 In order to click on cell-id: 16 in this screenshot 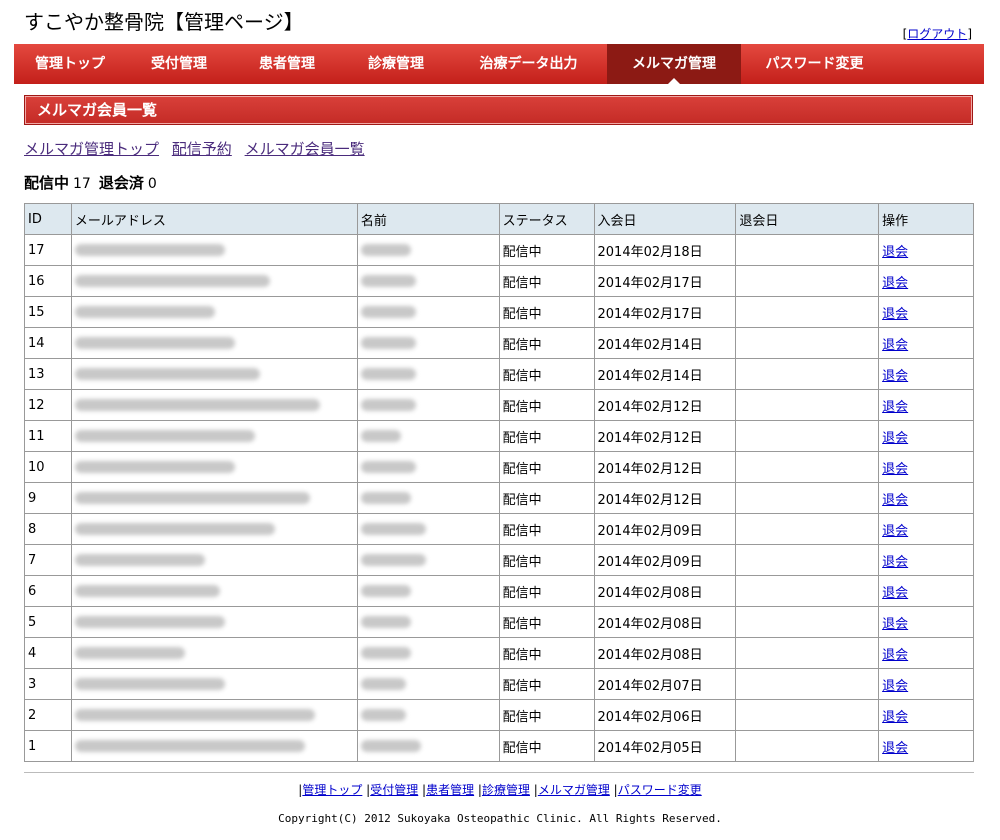, I will do `click(48, 281)`.